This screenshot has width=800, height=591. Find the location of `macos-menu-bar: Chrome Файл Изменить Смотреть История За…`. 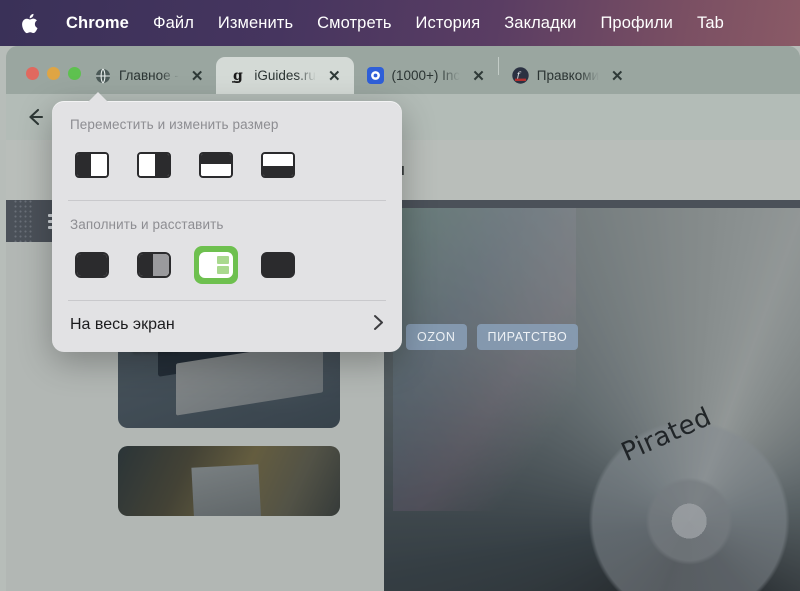

macos-menu-bar: Chrome Файл Изменить Смотреть История За… is located at coordinates (400, 23).